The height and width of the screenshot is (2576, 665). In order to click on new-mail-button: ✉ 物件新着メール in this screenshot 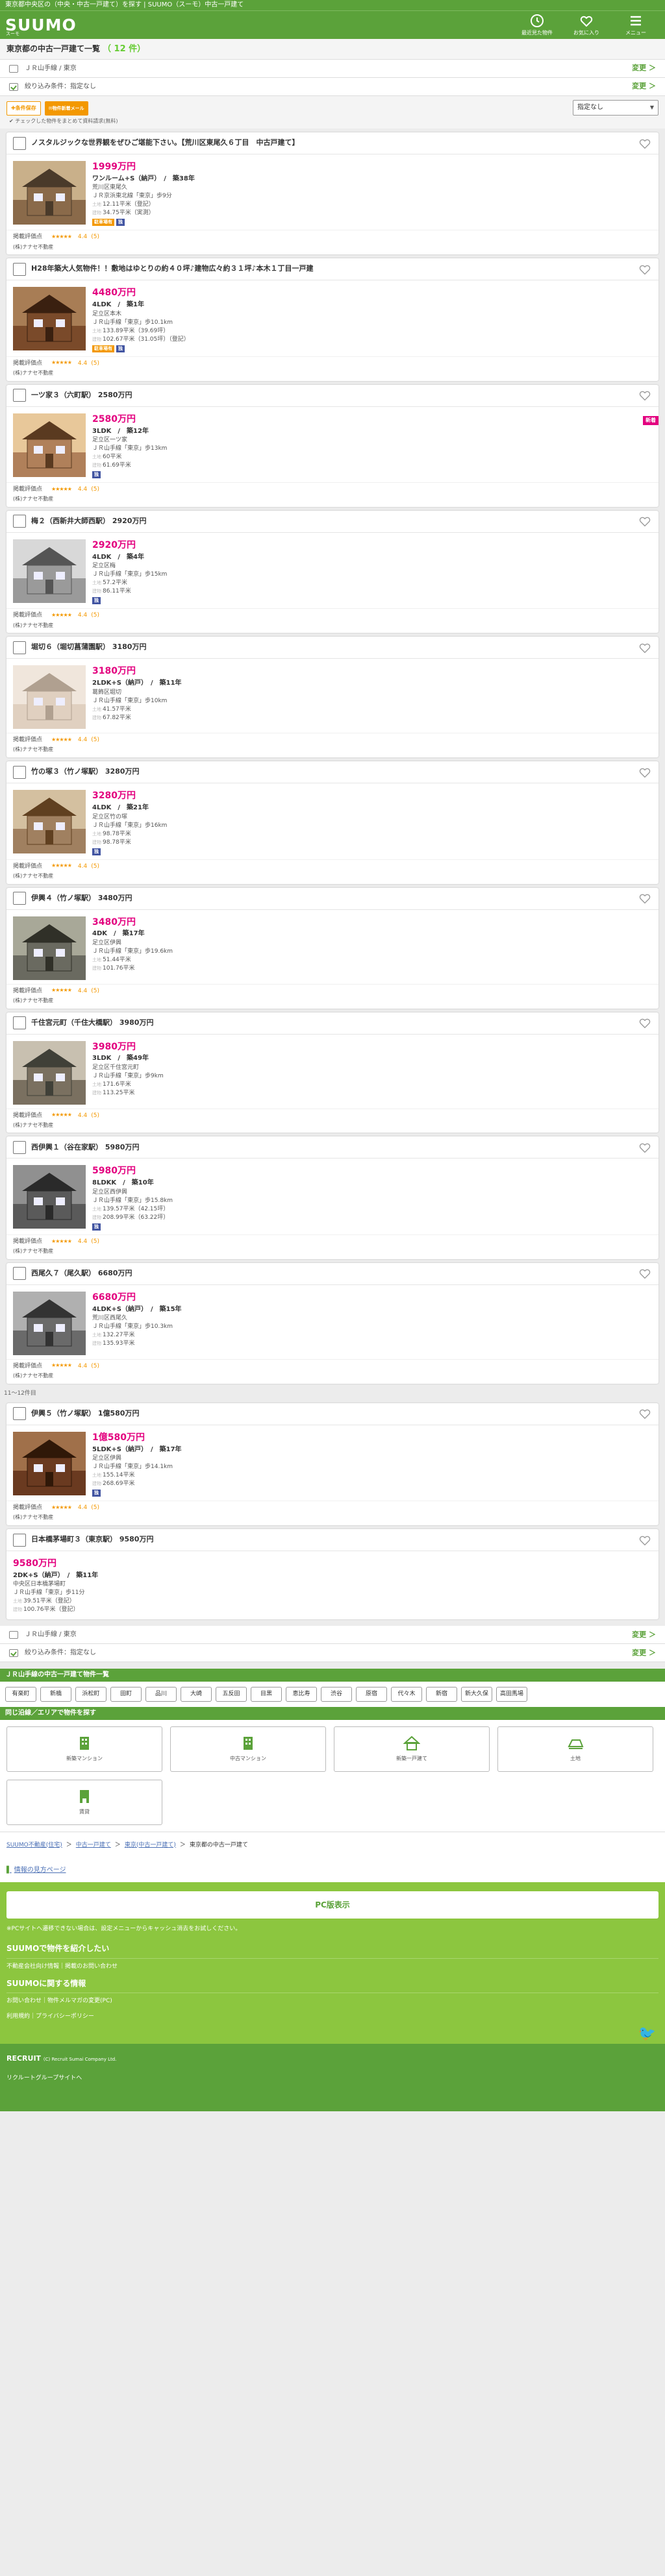, I will do `click(66, 108)`.